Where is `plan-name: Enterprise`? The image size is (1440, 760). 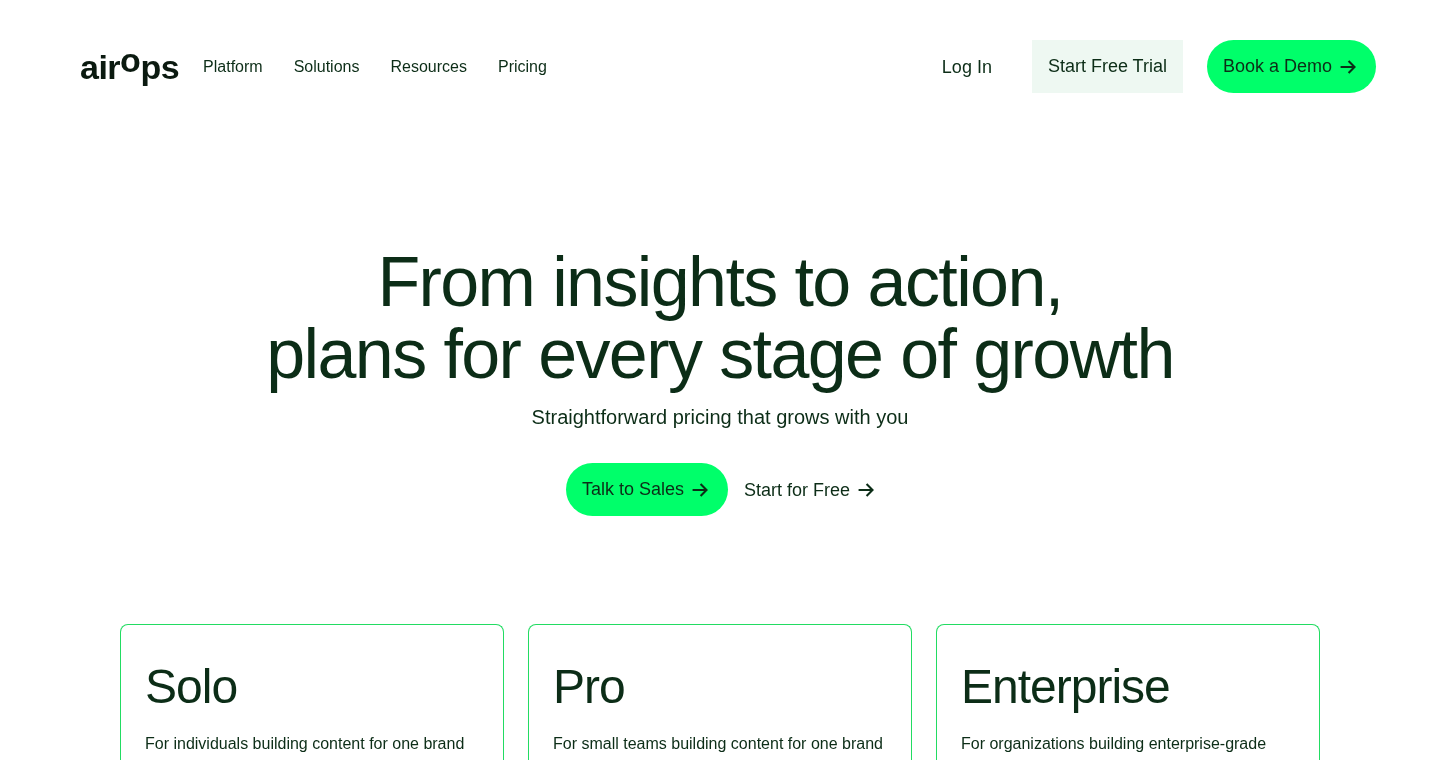 plan-name: Enterprise is located at coordinates (1066, 687).